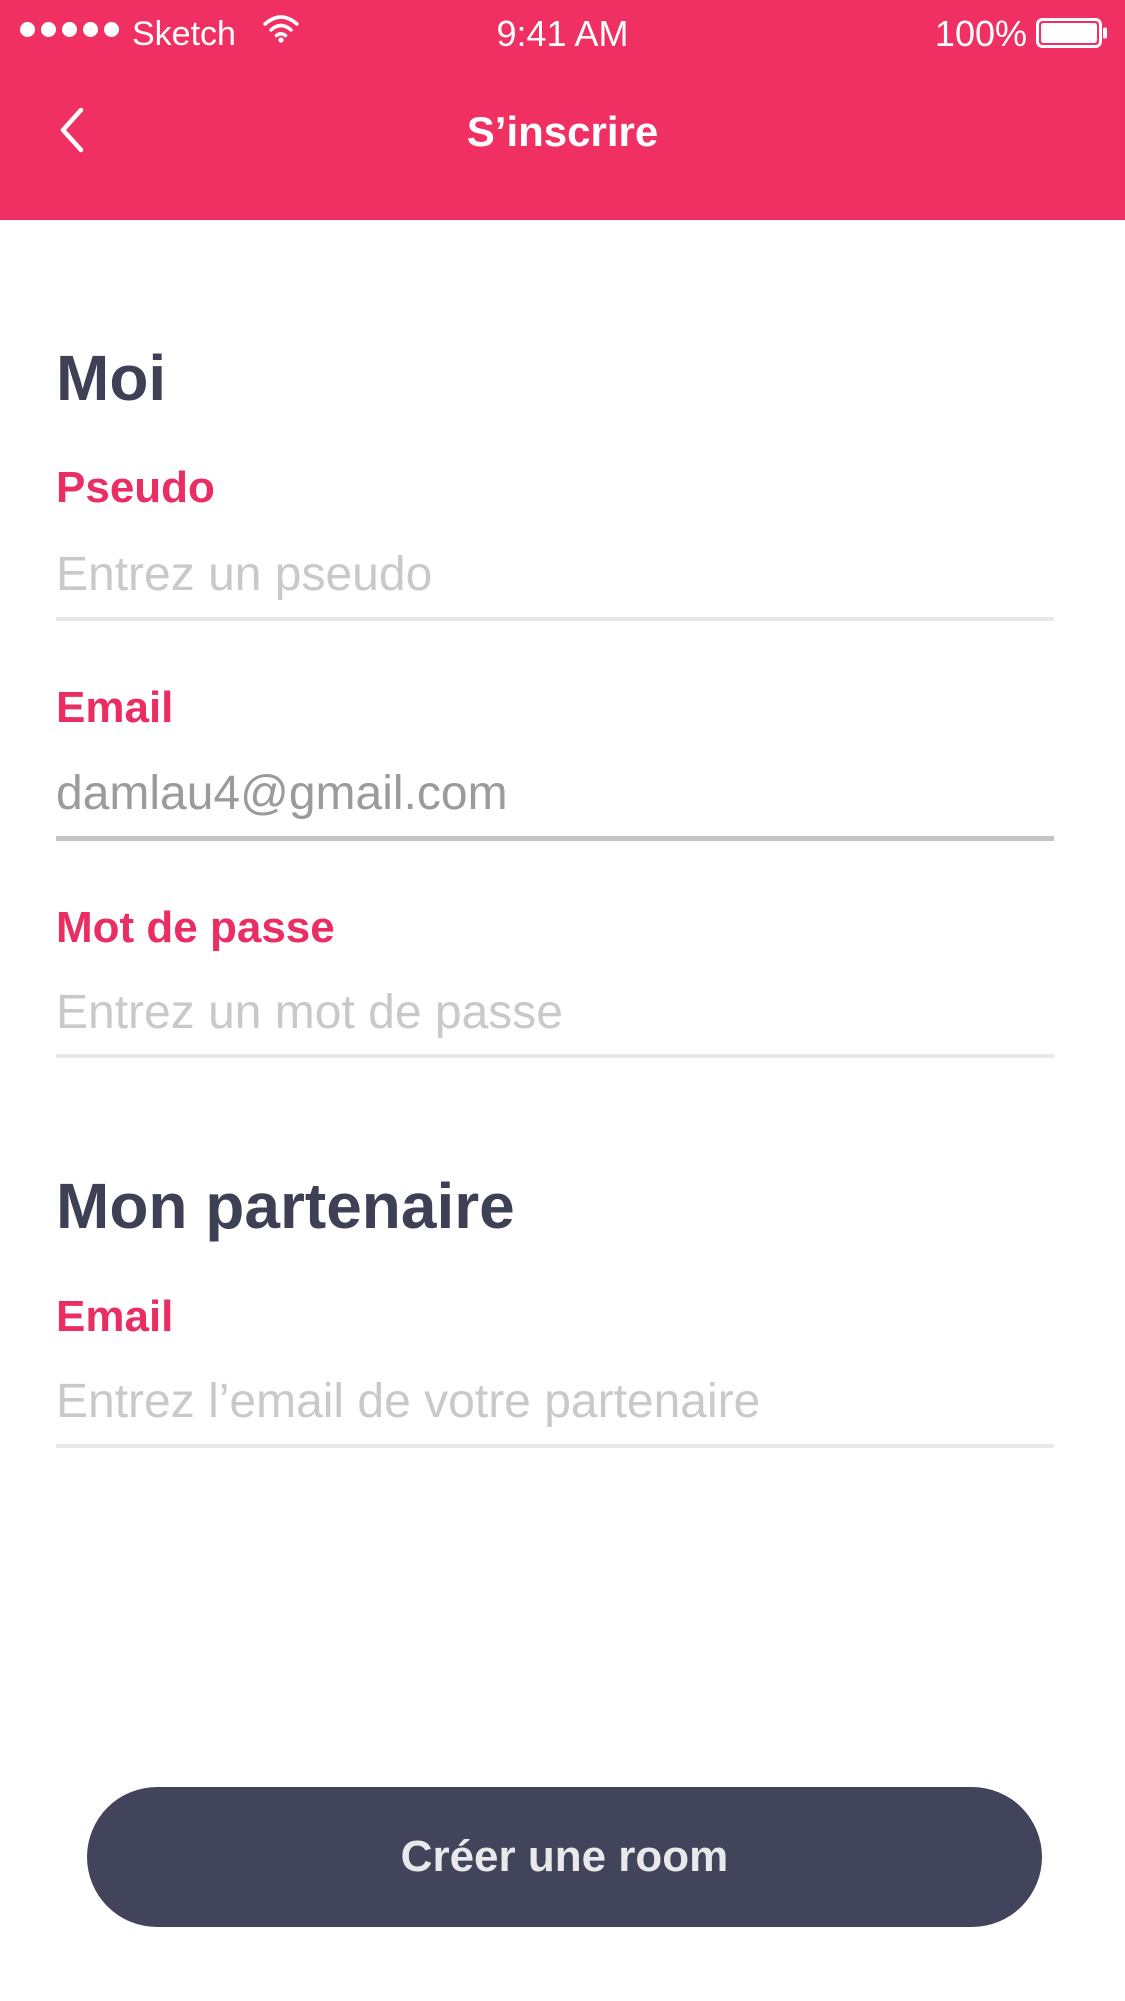 The image size is (1125, 2001). Describe the element at coordinates (564, 1857) in the screenshot. I see `create-room-button: Créer une room` at that location.